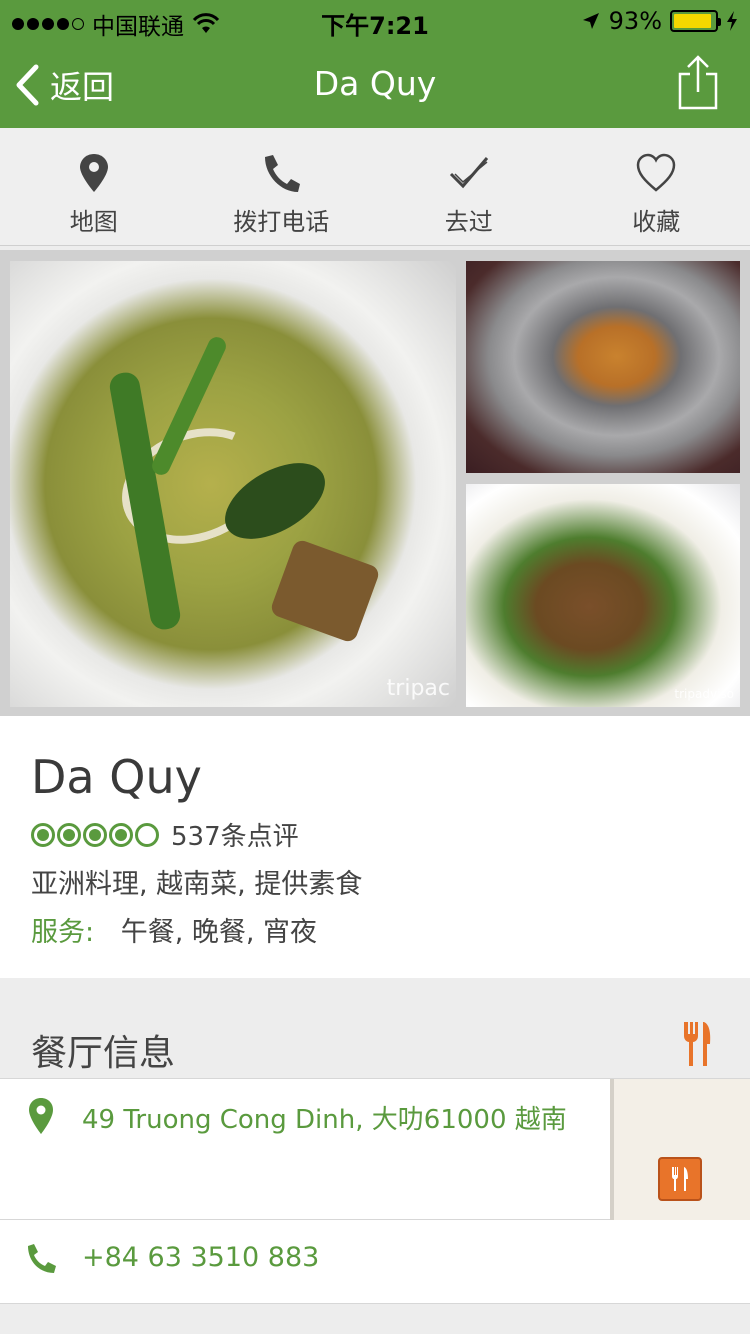  Describe the element at coordinates (375, 1262) in the screenshot. I see `phone-row: +84 63 3510 883` at that location.